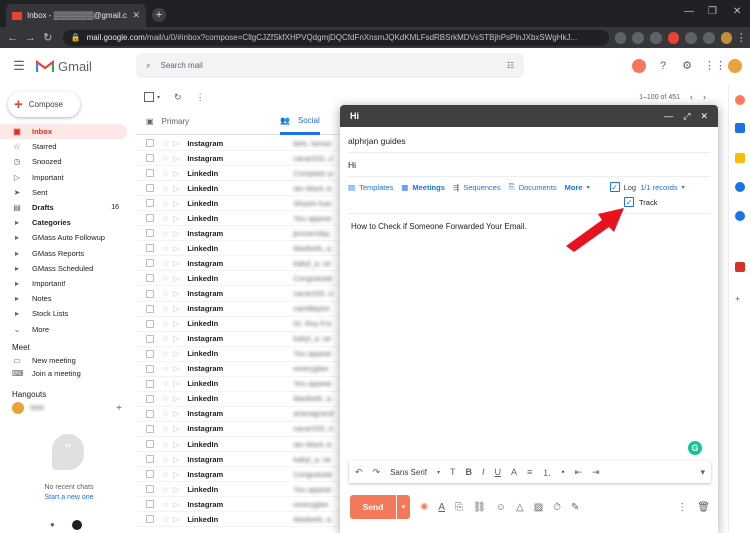 The image size is (750, 533). Describe the element at coordinates (377, 472) in the screenshot. I see `redo-icon: ↷` at that location.